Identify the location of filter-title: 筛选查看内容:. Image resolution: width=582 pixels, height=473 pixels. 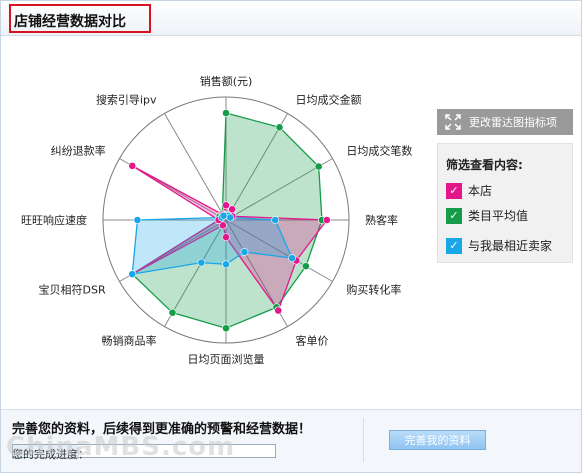
(484, 165).